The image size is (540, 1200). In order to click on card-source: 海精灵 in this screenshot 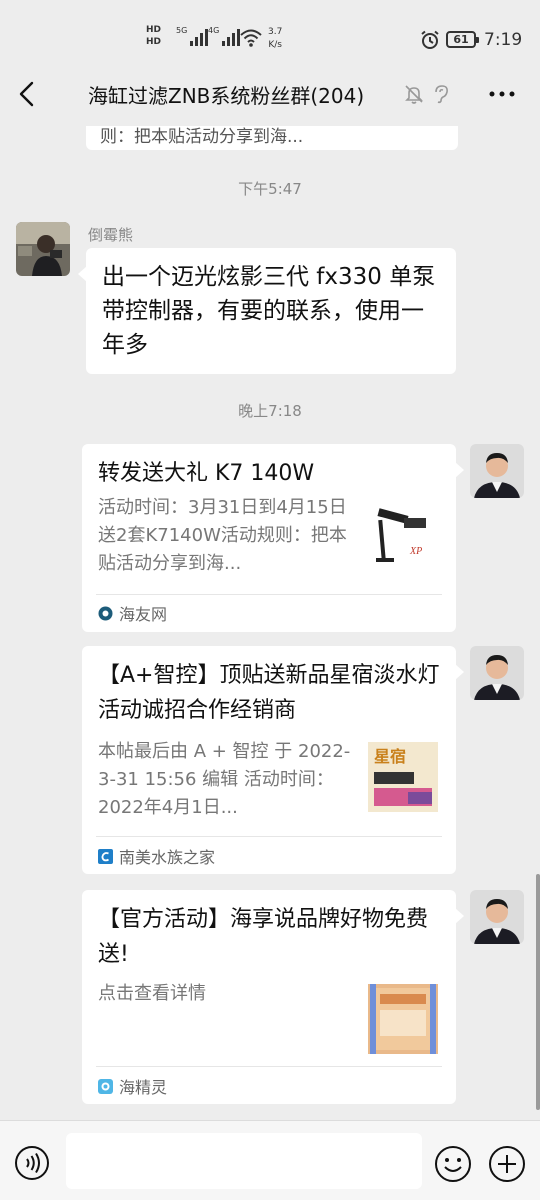, I will do `click(133, 1086)`.